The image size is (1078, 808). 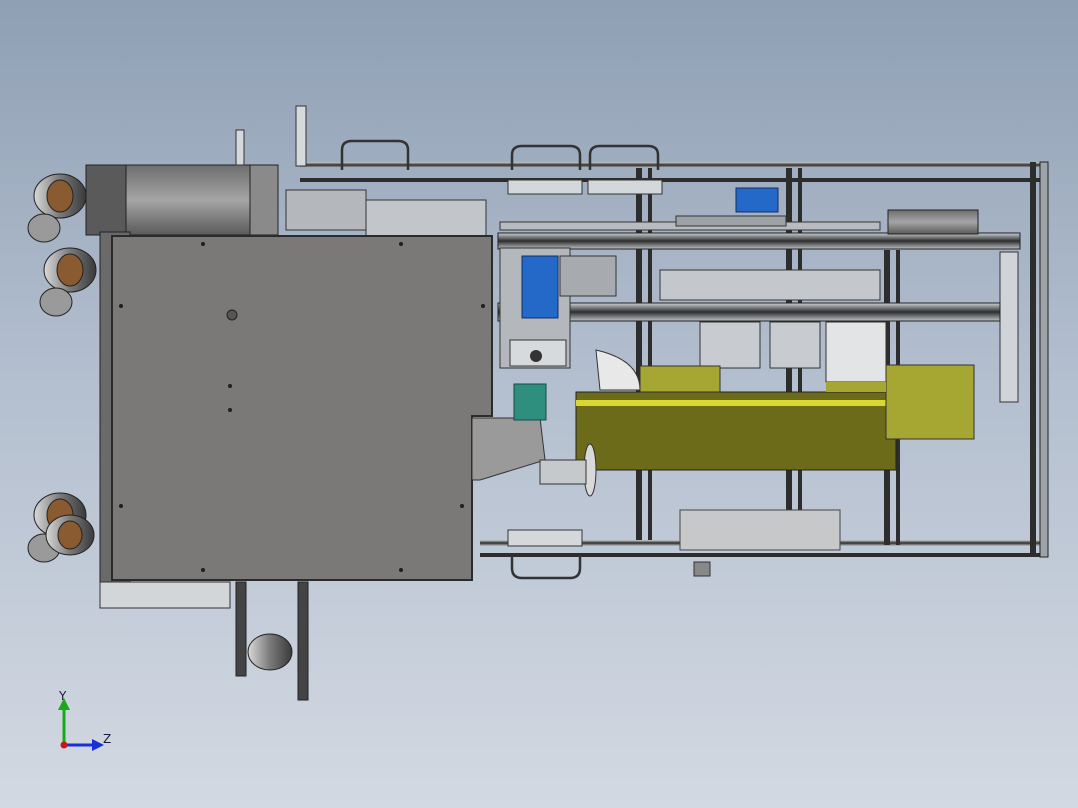 What do you see at coordinates (286, 171) in the screenshot?
I see `left-motor-housing` at bounding box center [286, 171].